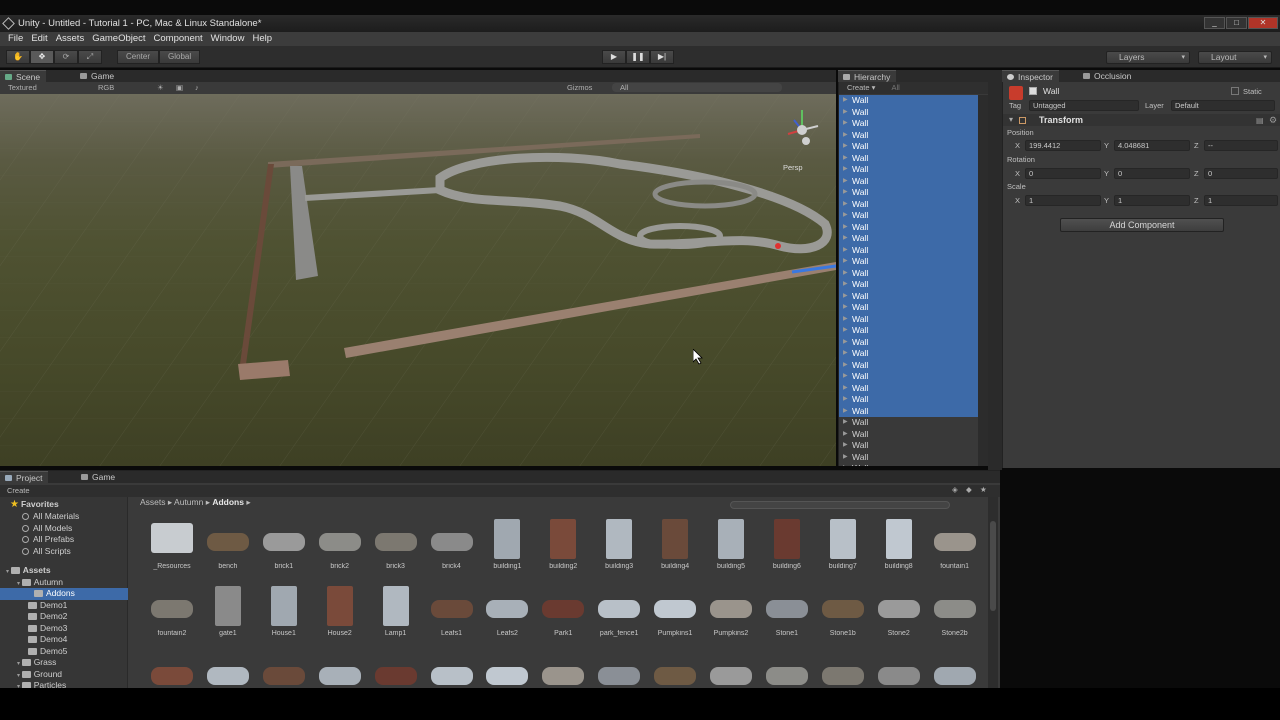 This screenshot has width=1280, height=720. Describe the element at coordinates (46, 552) in the screenshot. I see `favorite-item: All Scripts` at that location.